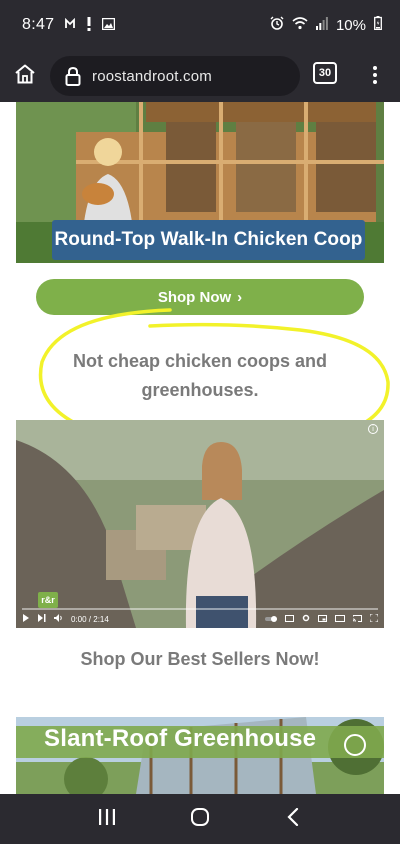 This screenshot has width=400, height=844. What do you see at coordinates (208, 240) in the screenshot?
I see `hero-caption: Round-Top Walk-In Chicken Coop` at bounding box center [208, 240].